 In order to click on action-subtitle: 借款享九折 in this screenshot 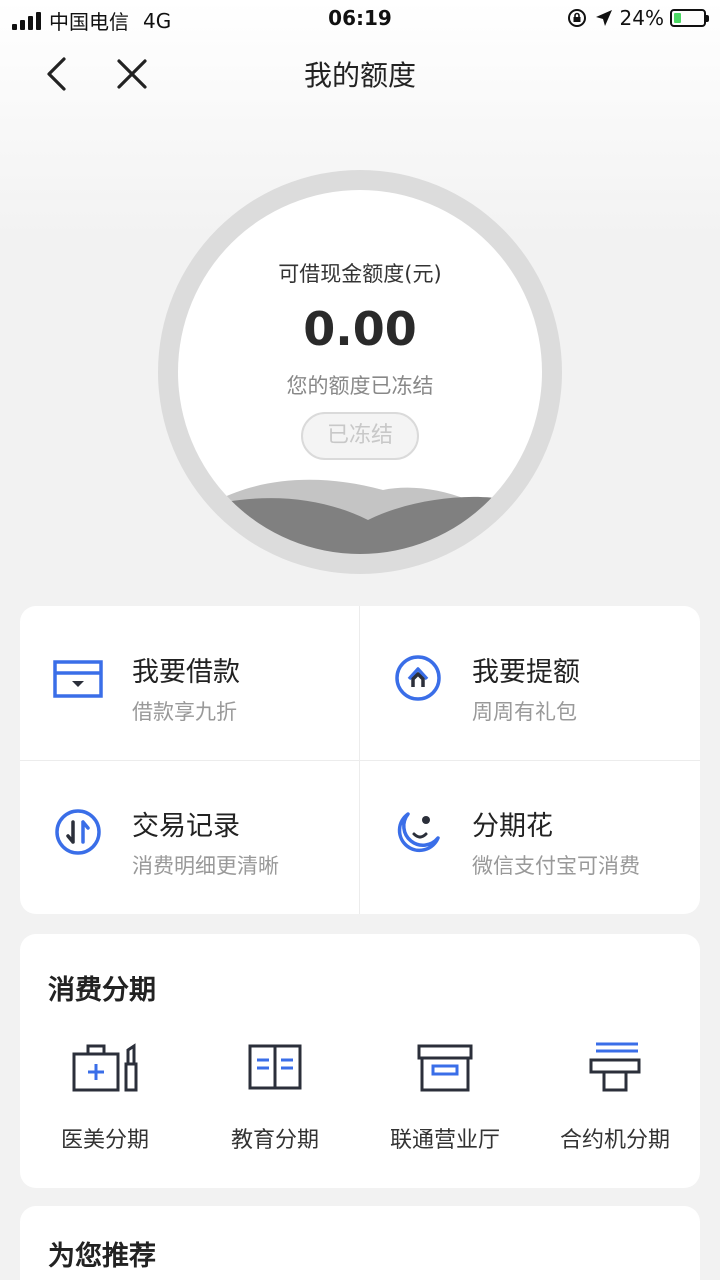, I will do `click(184, 712)`.